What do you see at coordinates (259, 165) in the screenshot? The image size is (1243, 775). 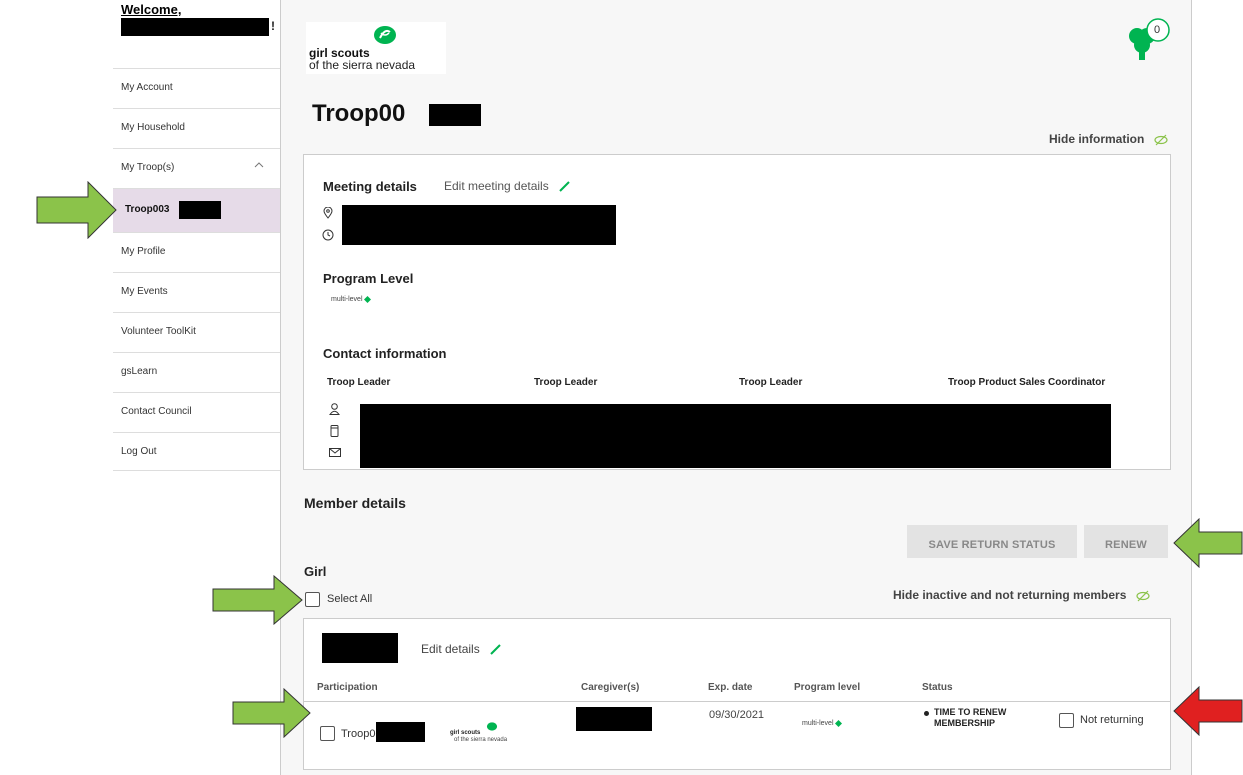 I see `chevron-up-icon` at bounding box center [259, 165].